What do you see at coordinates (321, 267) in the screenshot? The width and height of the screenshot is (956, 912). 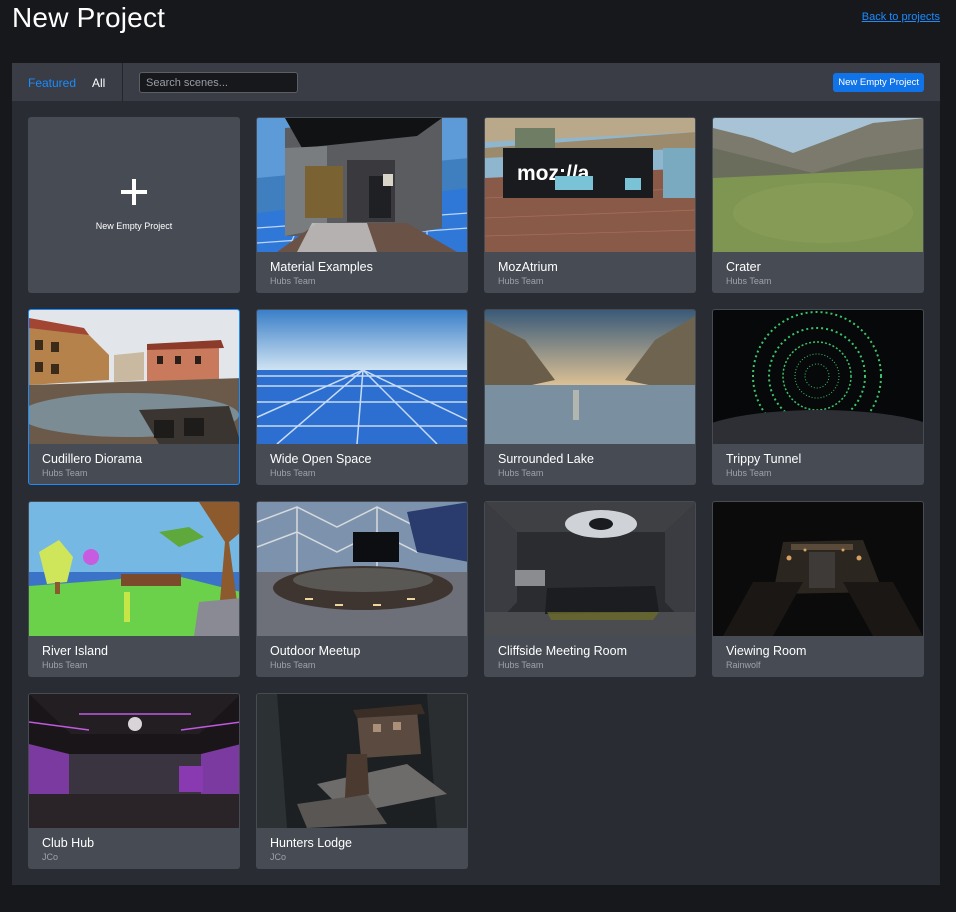 I see `scene-title: Material Examples` at bounding box center [321, 267].